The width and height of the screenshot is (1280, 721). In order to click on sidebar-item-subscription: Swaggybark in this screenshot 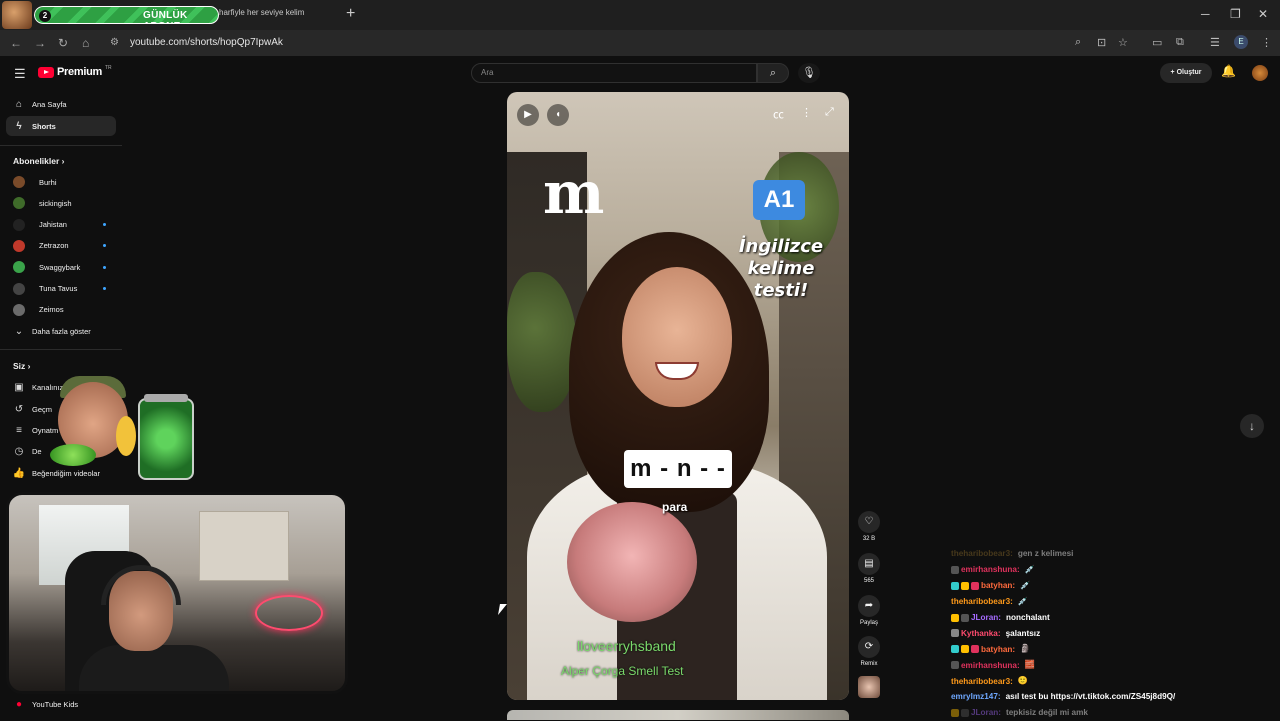, I will do `click(61, 267)`.